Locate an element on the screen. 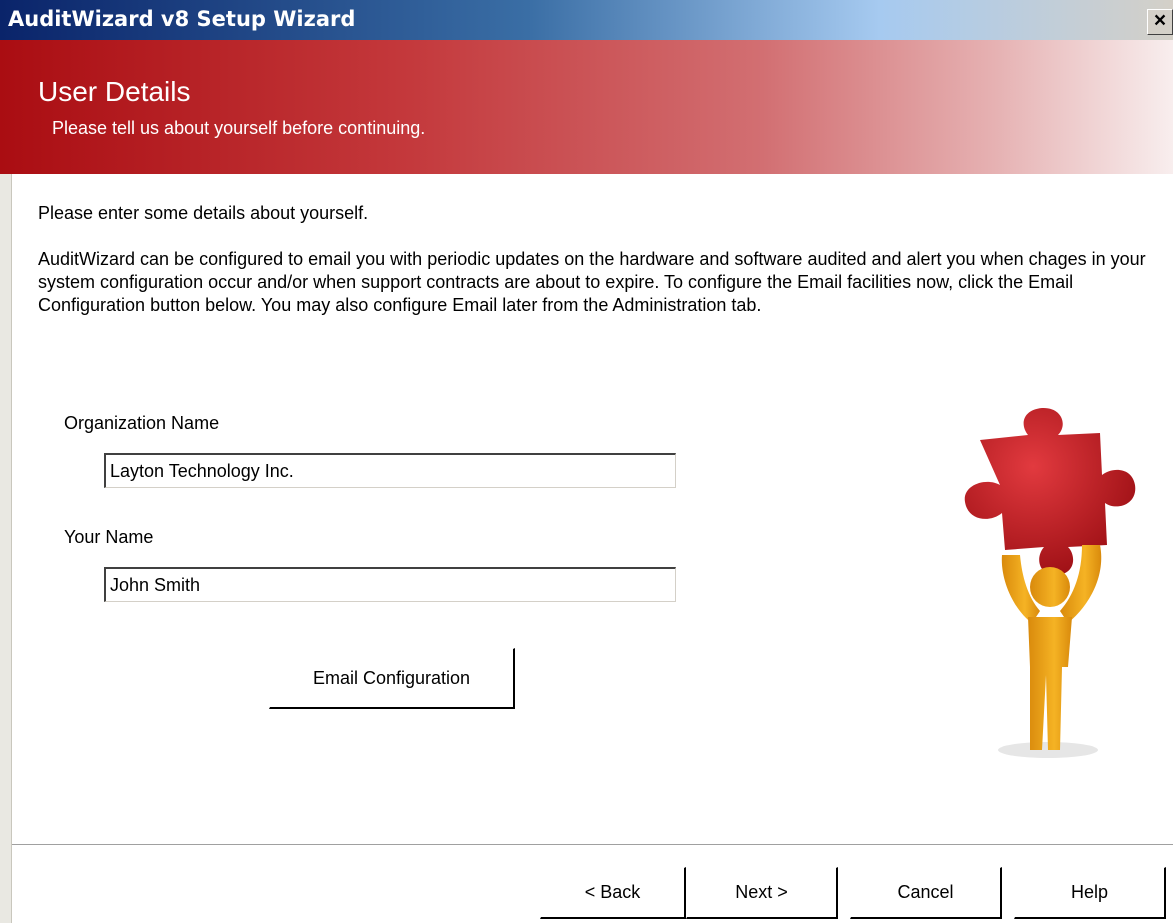 The image size is (1173, 923). left-border is located at coordinates (6, 548).